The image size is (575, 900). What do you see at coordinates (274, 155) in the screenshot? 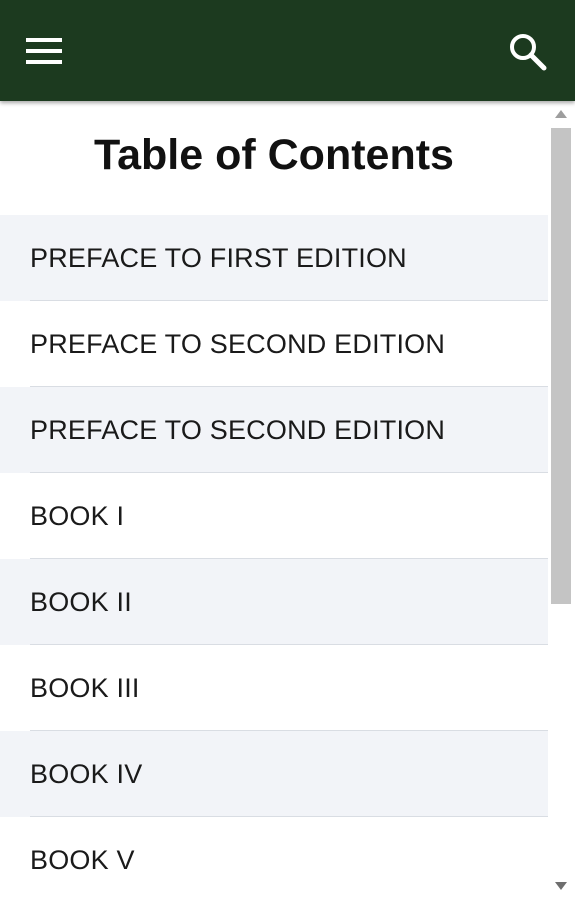
I see `page-title: Table of Contents` at bounding box center [274, 155].